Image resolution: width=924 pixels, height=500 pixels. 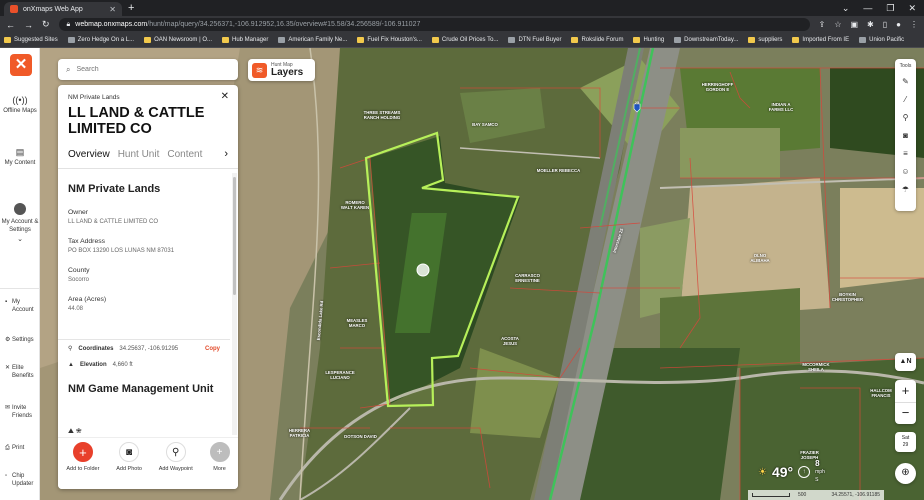 I want to click on bookmark-item: Suggested Sites, so click(x=31, y=40).